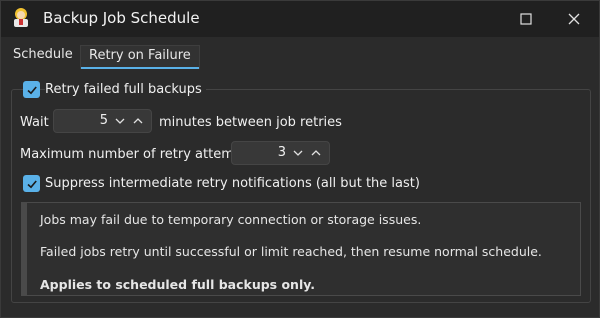 Image resolution: width=600 pixels, height=318 pixels. I want to click on backup-agent-icon, so click(21, 17).